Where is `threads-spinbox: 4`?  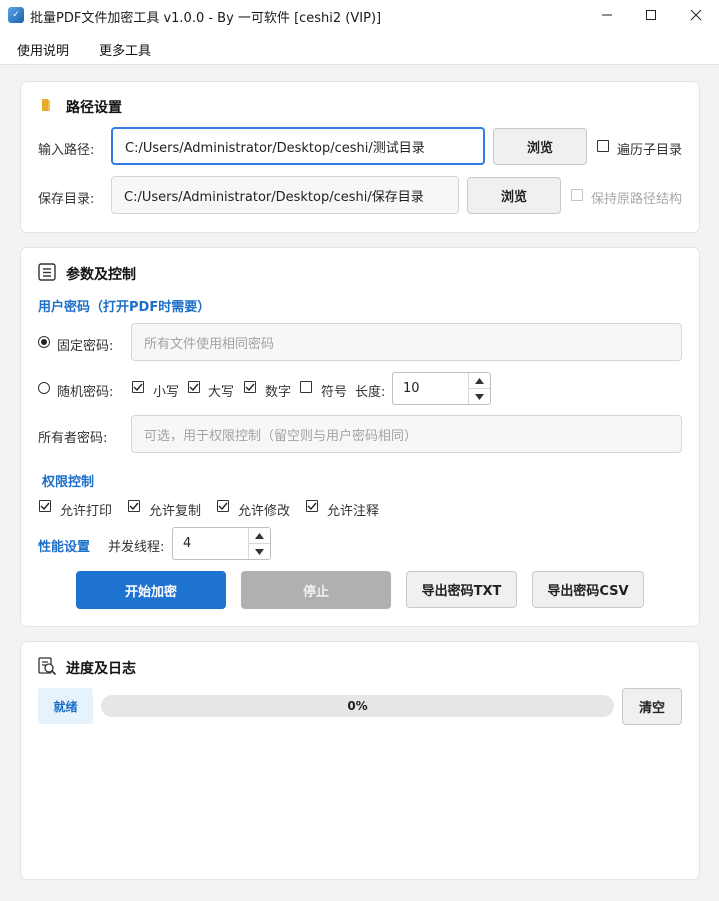 threads-spinbox: 4 is located at coordinates (221, 543).